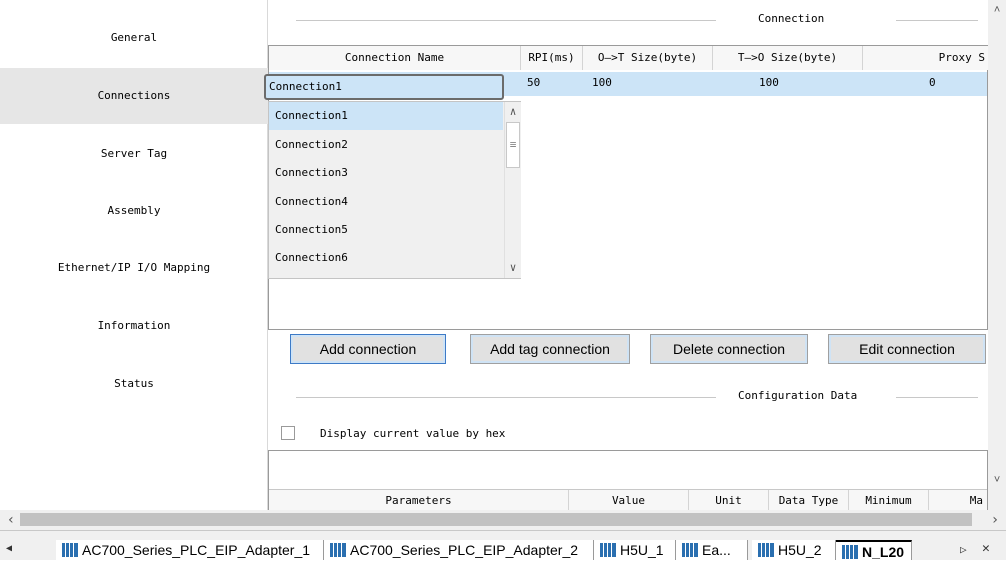 The image size is (1006, 562). I want to click on scroll-up-icon: ∧, so click(513, 112).